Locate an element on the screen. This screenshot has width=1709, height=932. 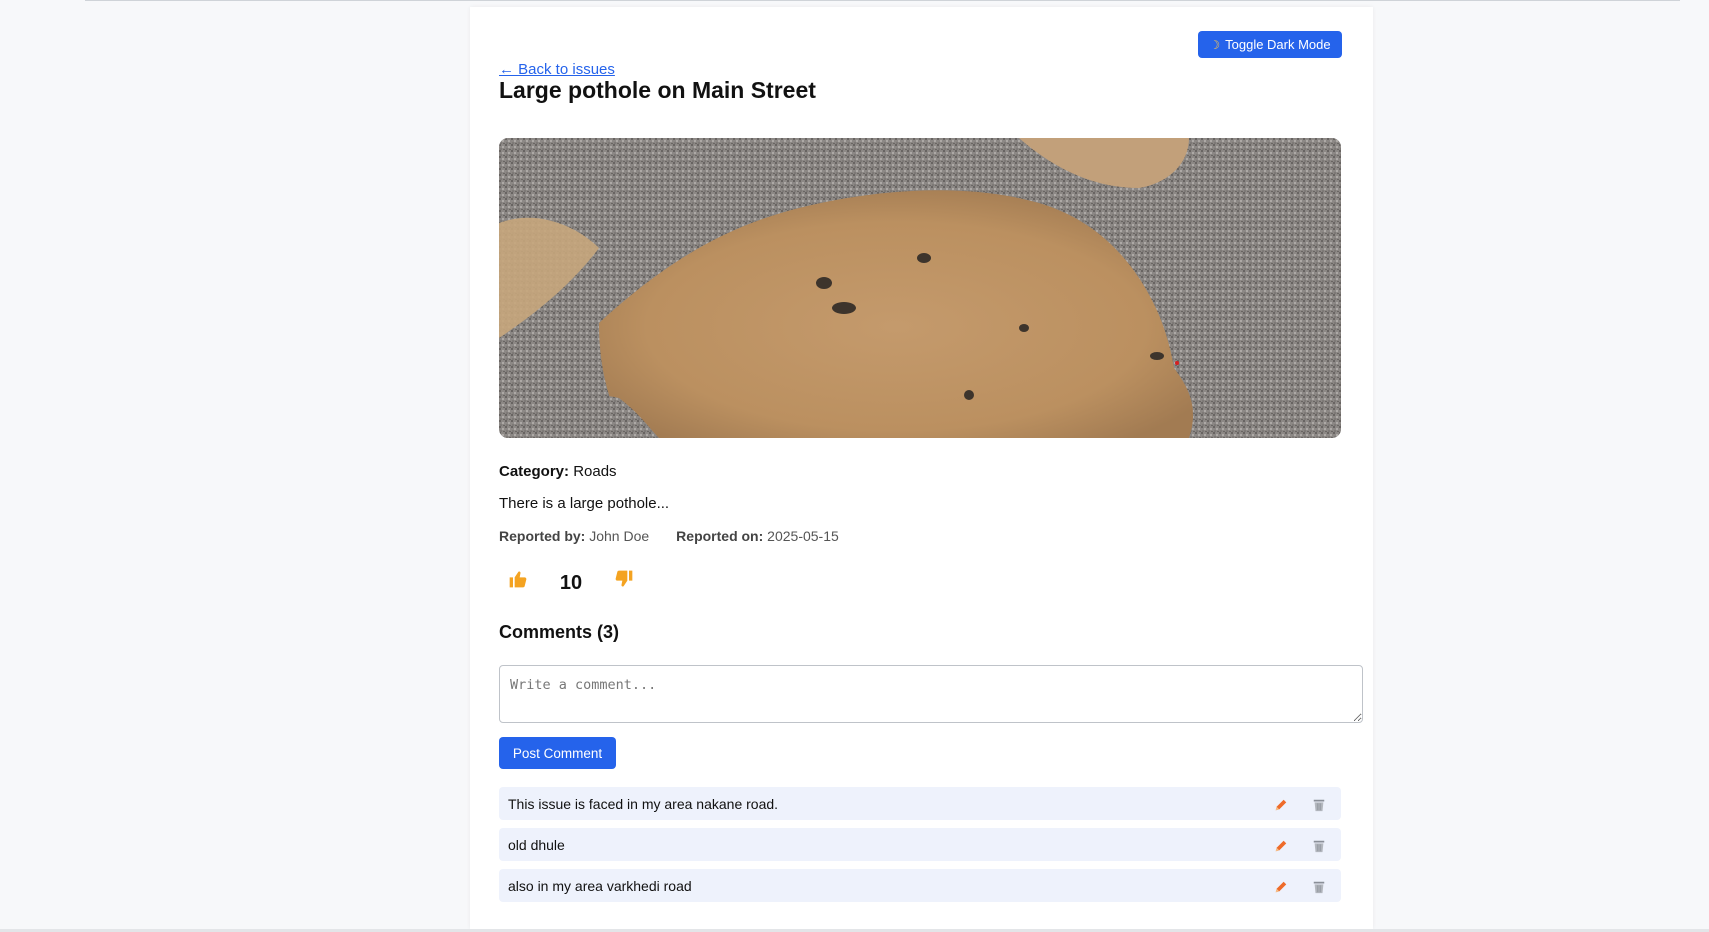
dark-mode-toggle-button: ☽ Toggle Dark Mode is located at coordinates (1270, 44).